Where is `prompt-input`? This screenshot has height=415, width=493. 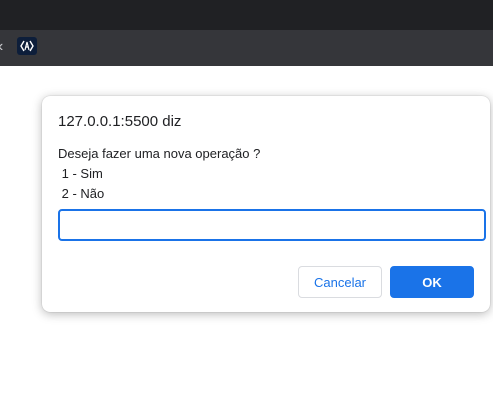 prompt-input is located at coordinates (272, 225).